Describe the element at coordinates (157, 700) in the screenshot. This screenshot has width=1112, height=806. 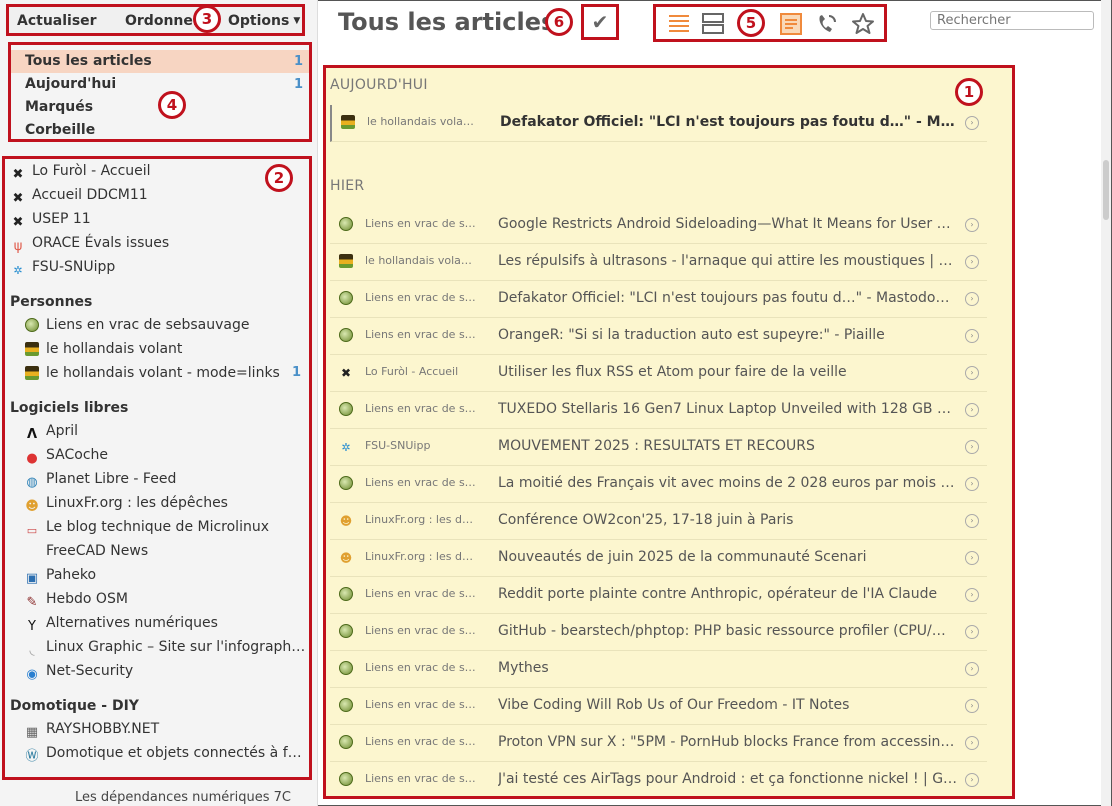
I see `category-header: Domotique - DIY` at that location.